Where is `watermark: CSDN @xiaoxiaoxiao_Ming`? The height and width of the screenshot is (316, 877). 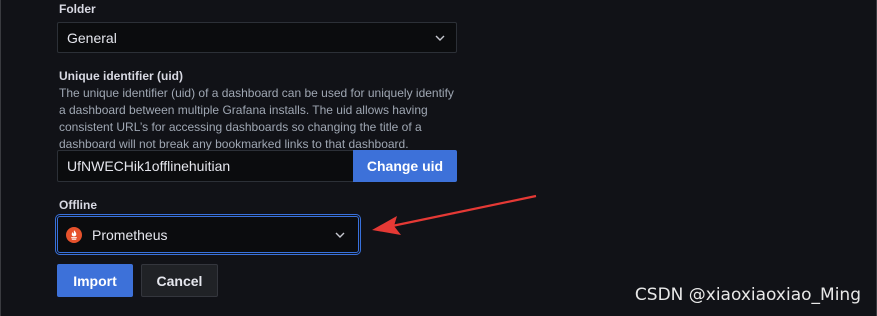
watermark: CSDN @xiaoxiaoxiao_Ming is located at coordinates (747, 295).